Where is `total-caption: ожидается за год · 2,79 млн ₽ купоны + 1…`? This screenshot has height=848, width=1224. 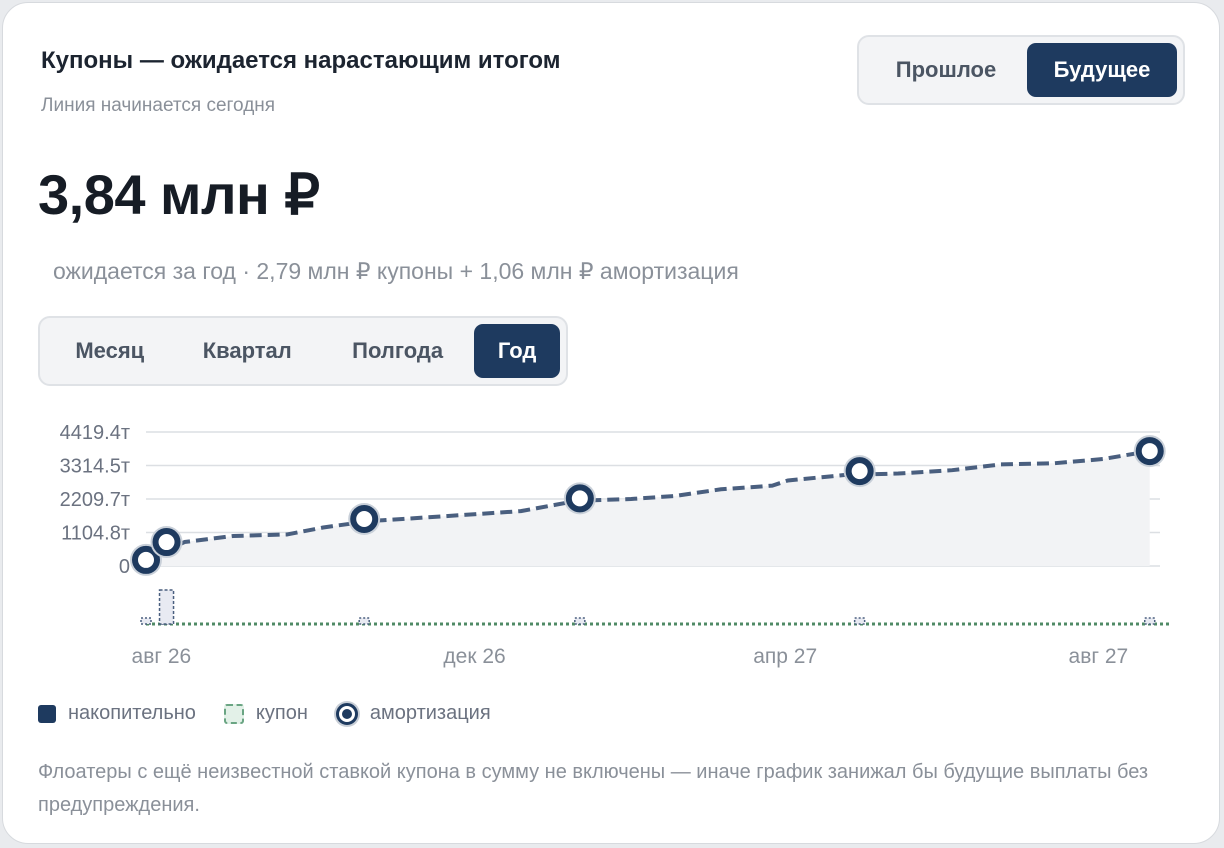 total-caption: ожидается за год · 2,79 млн ₽ купоны + 1… is located at coordinates (396, 271).